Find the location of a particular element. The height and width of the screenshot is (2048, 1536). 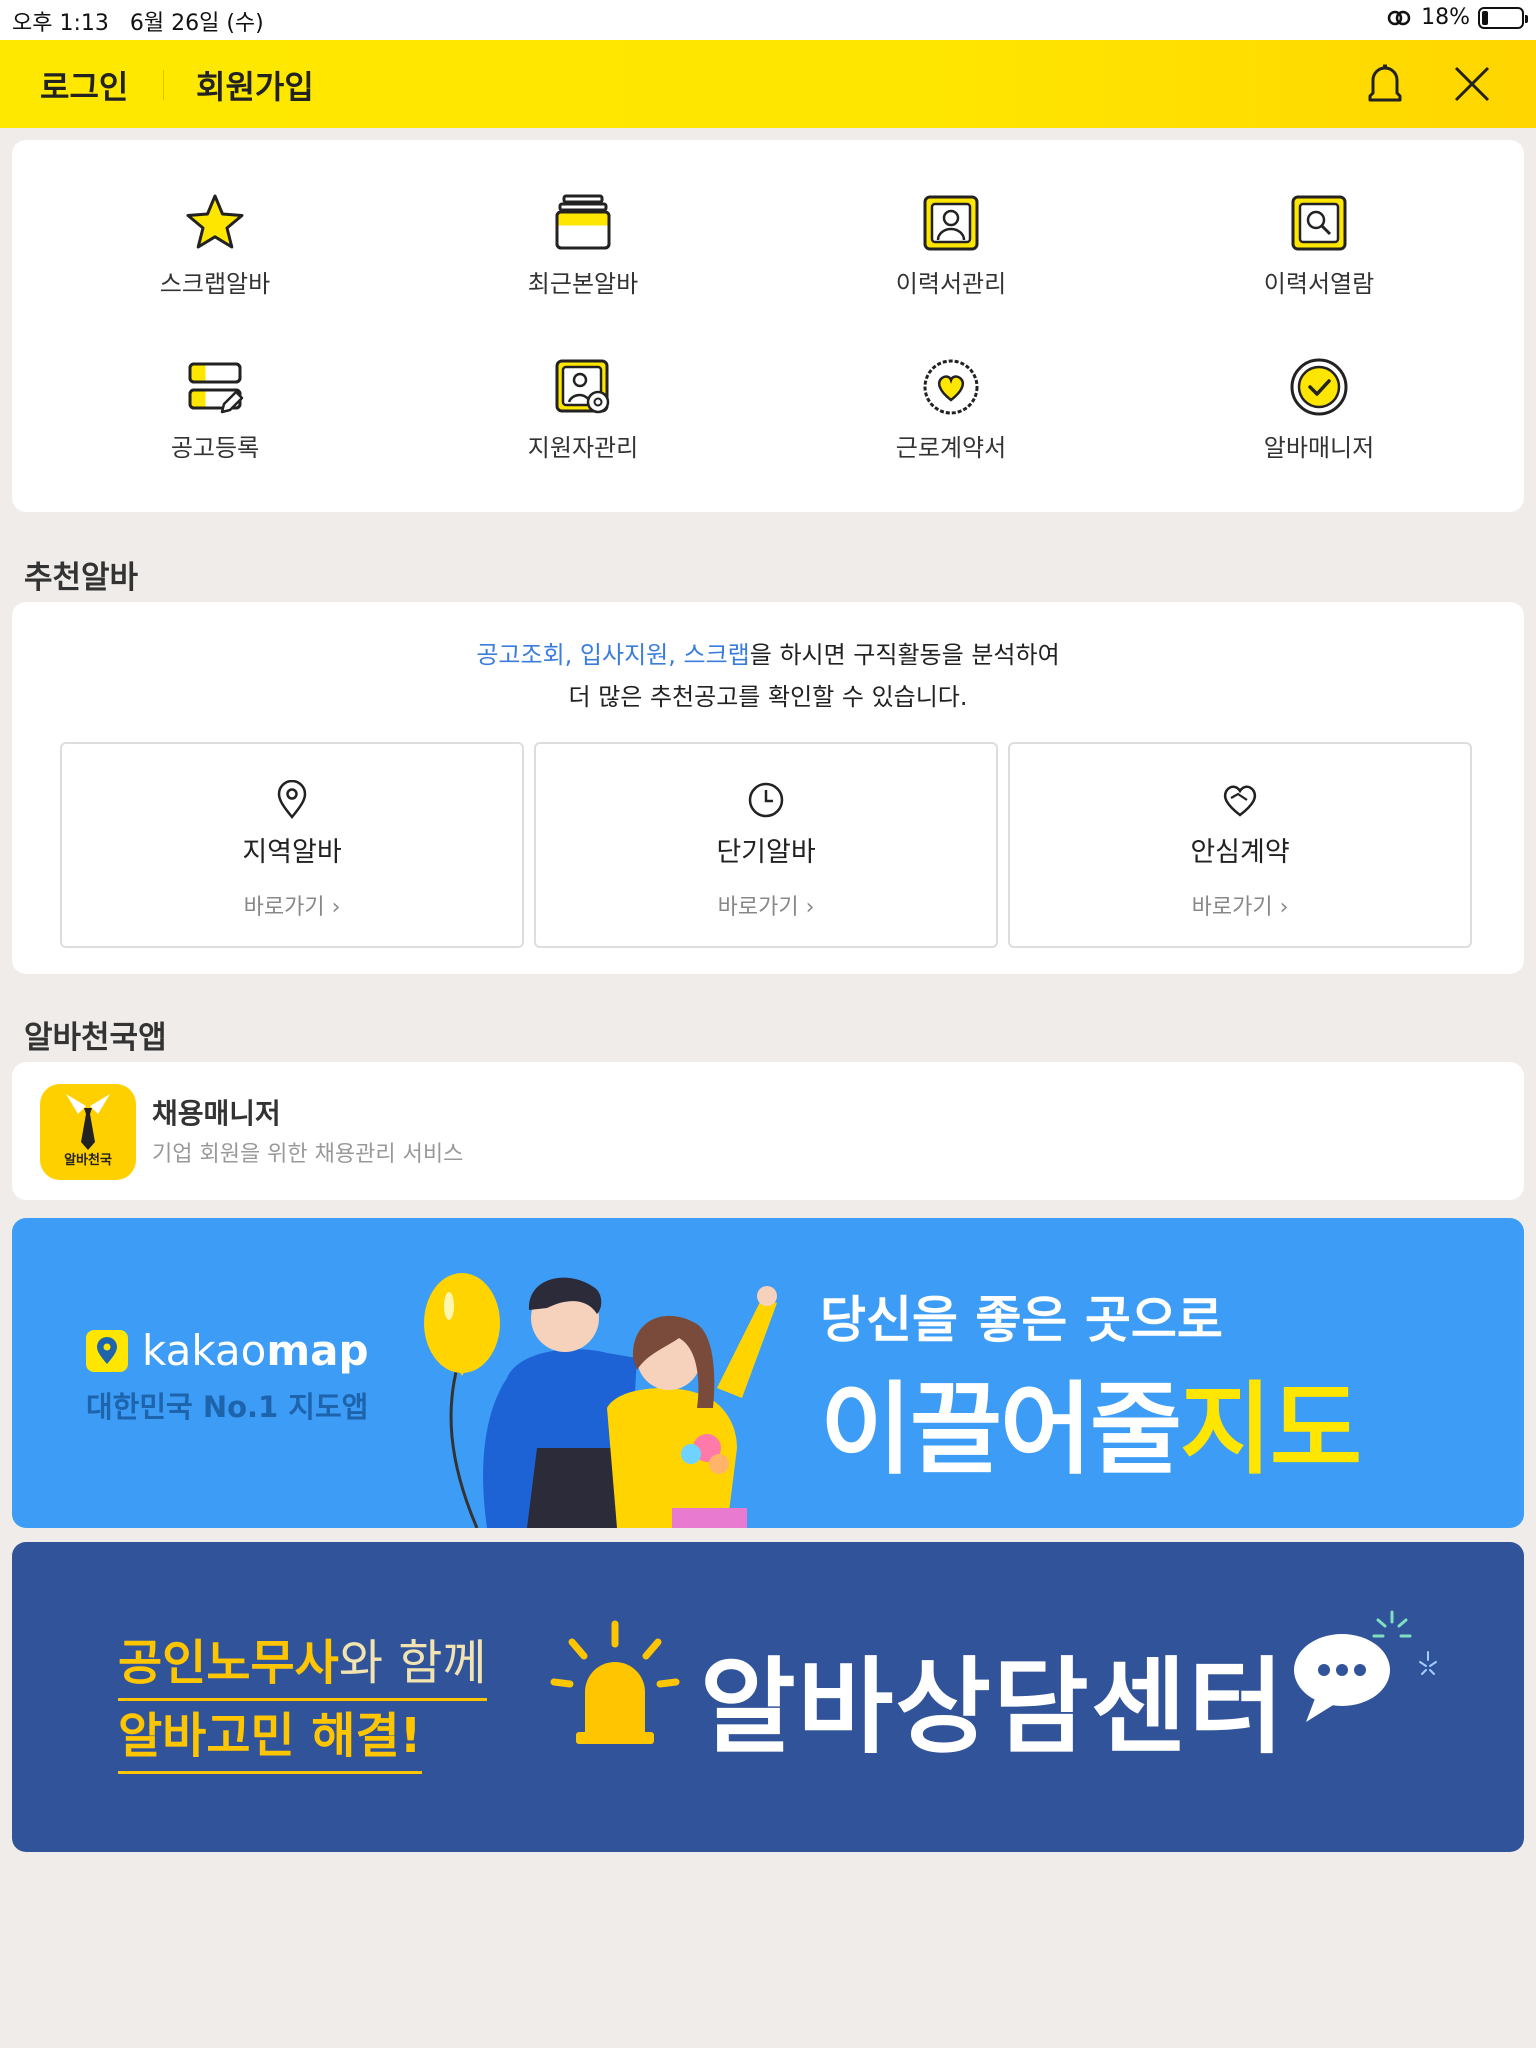

kakaomap-wordmark: kakaomap is located at coordinates (255, 1350).